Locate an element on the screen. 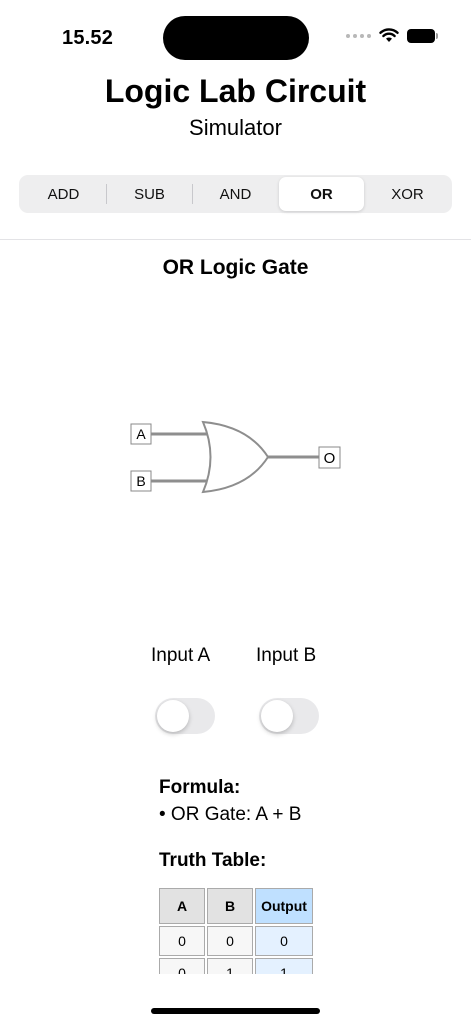  dynamic-island is located at coordinates (236, 38).